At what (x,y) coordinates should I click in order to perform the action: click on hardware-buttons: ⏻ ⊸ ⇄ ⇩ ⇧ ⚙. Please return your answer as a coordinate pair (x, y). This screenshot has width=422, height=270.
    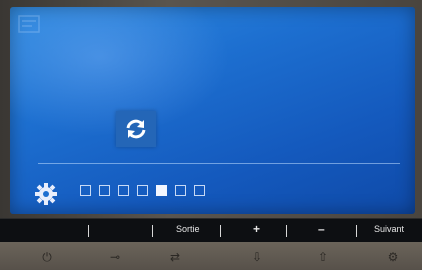
    Looking at the image, I should click on (211, 256).